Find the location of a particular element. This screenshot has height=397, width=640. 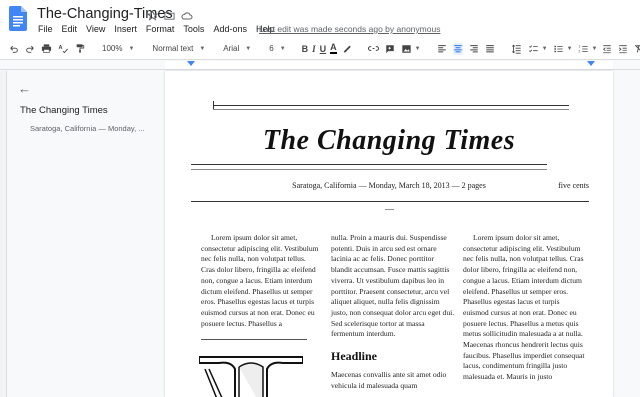

section-dash: — is located at coordinates (389, 209).